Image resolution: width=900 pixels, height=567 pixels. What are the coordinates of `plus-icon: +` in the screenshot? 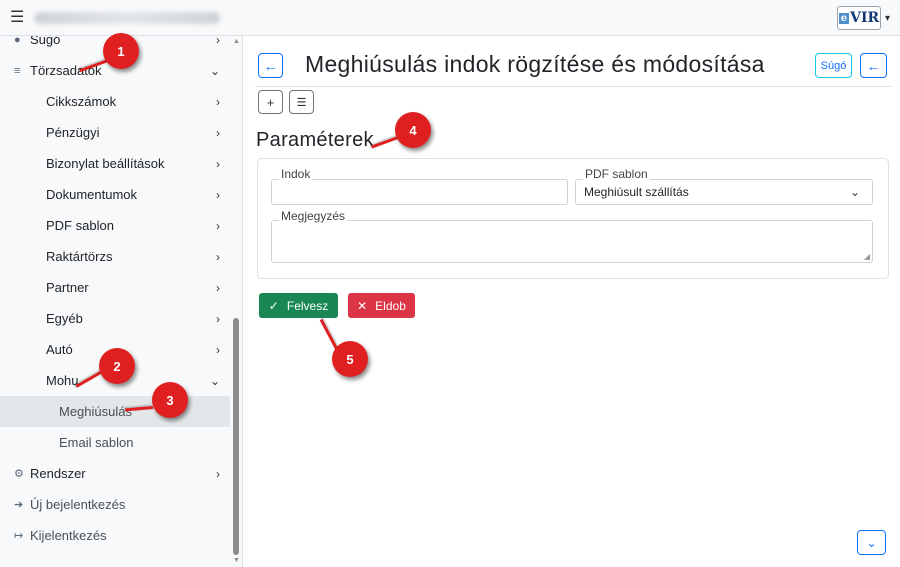 It's located at (270, 102).